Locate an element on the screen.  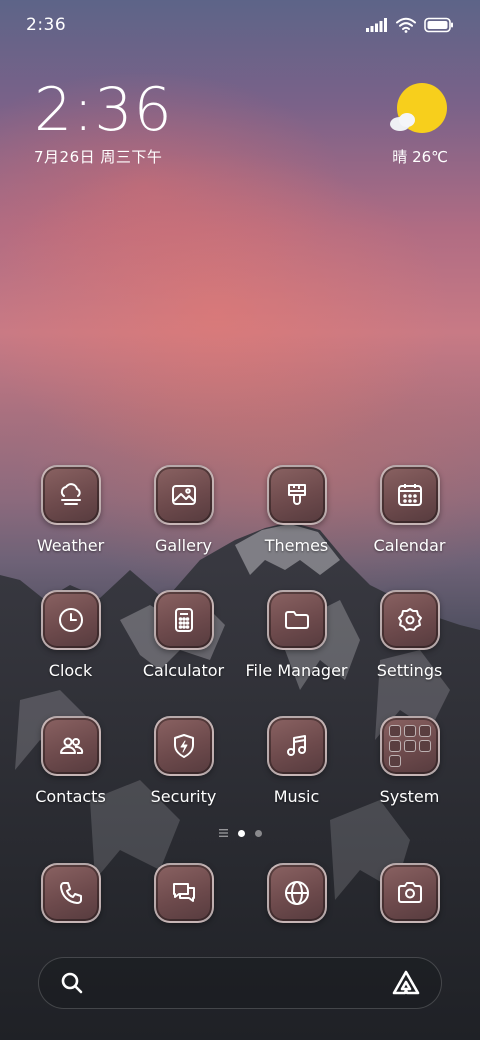
status-icons is located at coordinates (410, 25).